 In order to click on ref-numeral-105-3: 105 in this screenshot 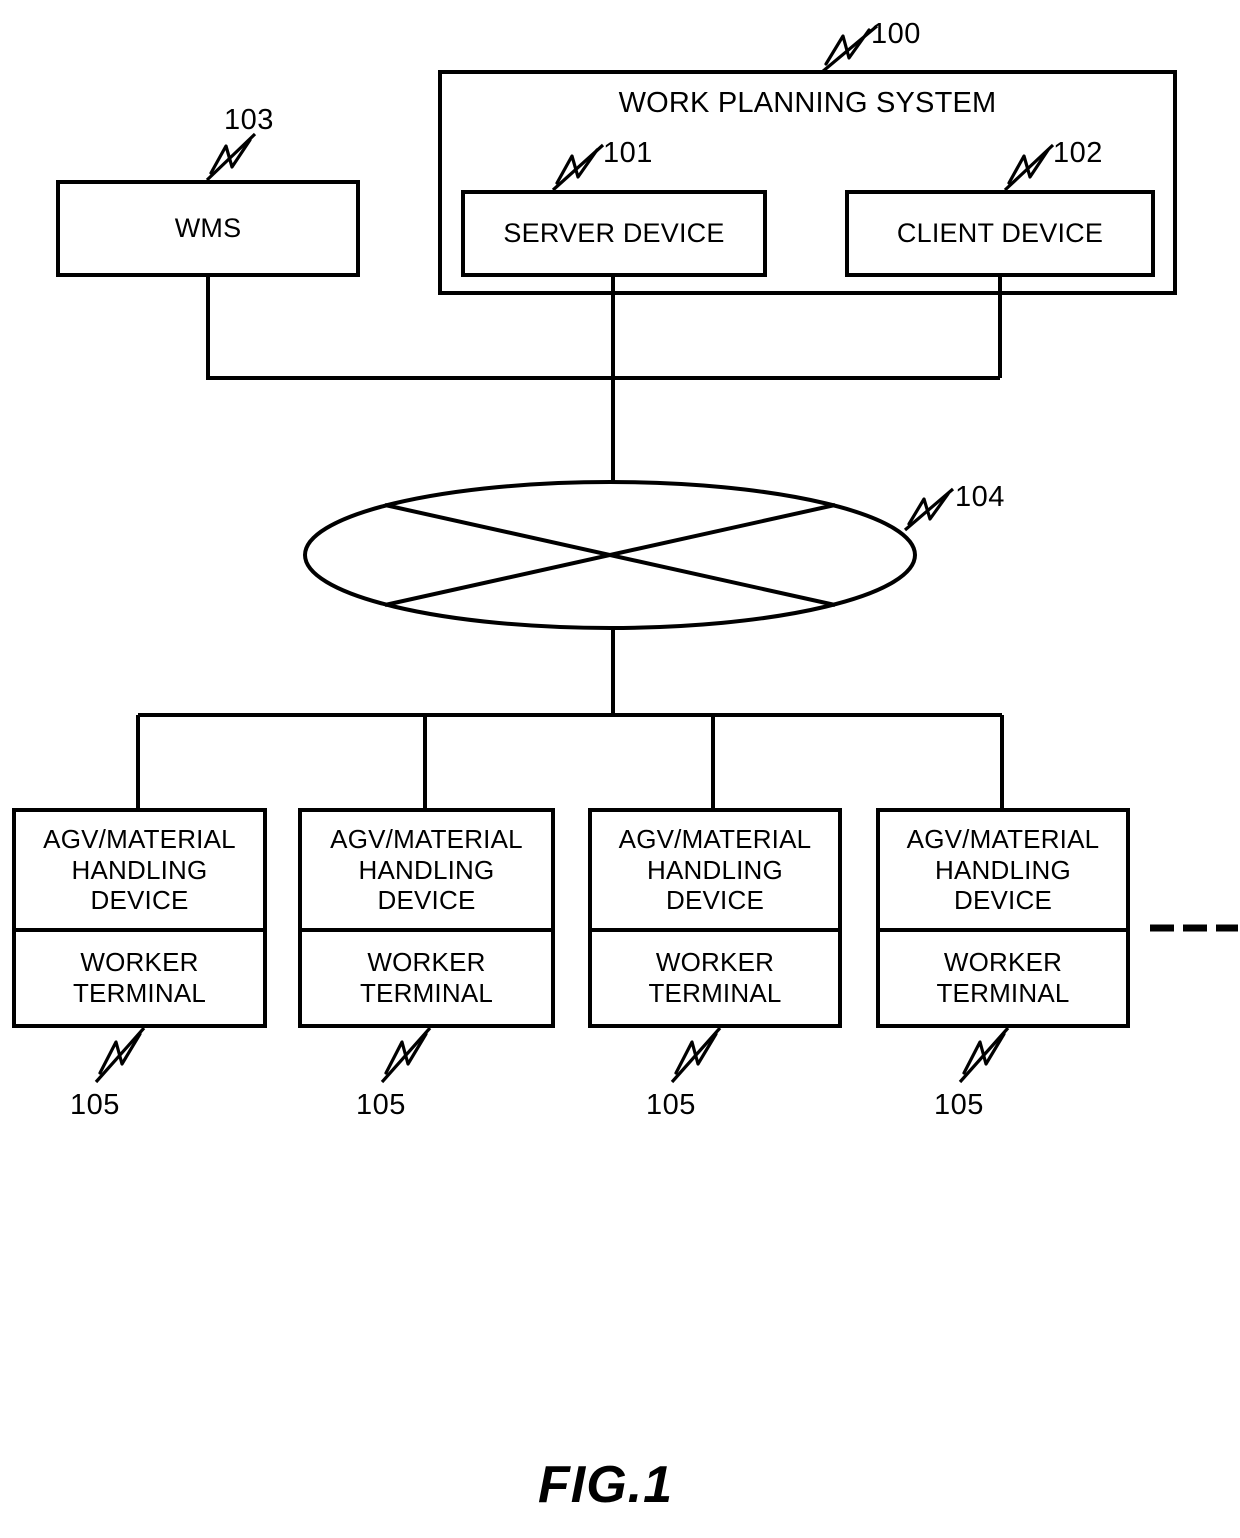, I will do `click(671, 1105)`.